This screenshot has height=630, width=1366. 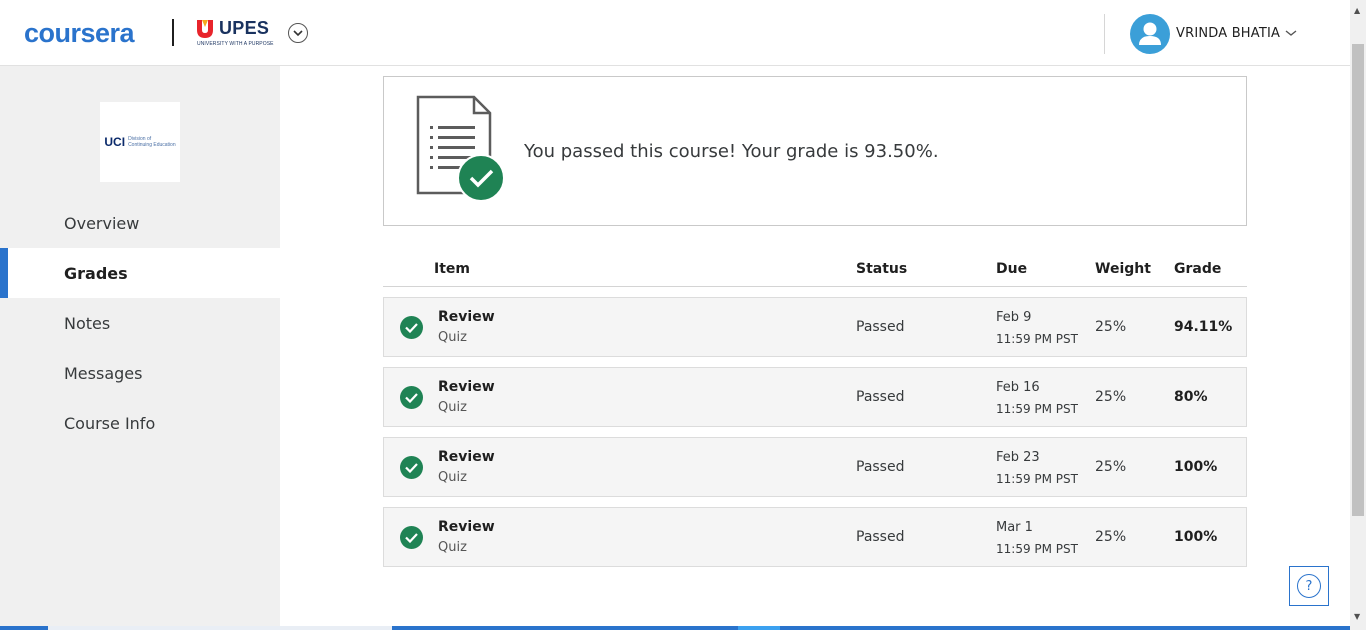 I want to click on upes-logo: UPES UNIVERSITY WITH A PURPOSE, so click(x=236, y=33).